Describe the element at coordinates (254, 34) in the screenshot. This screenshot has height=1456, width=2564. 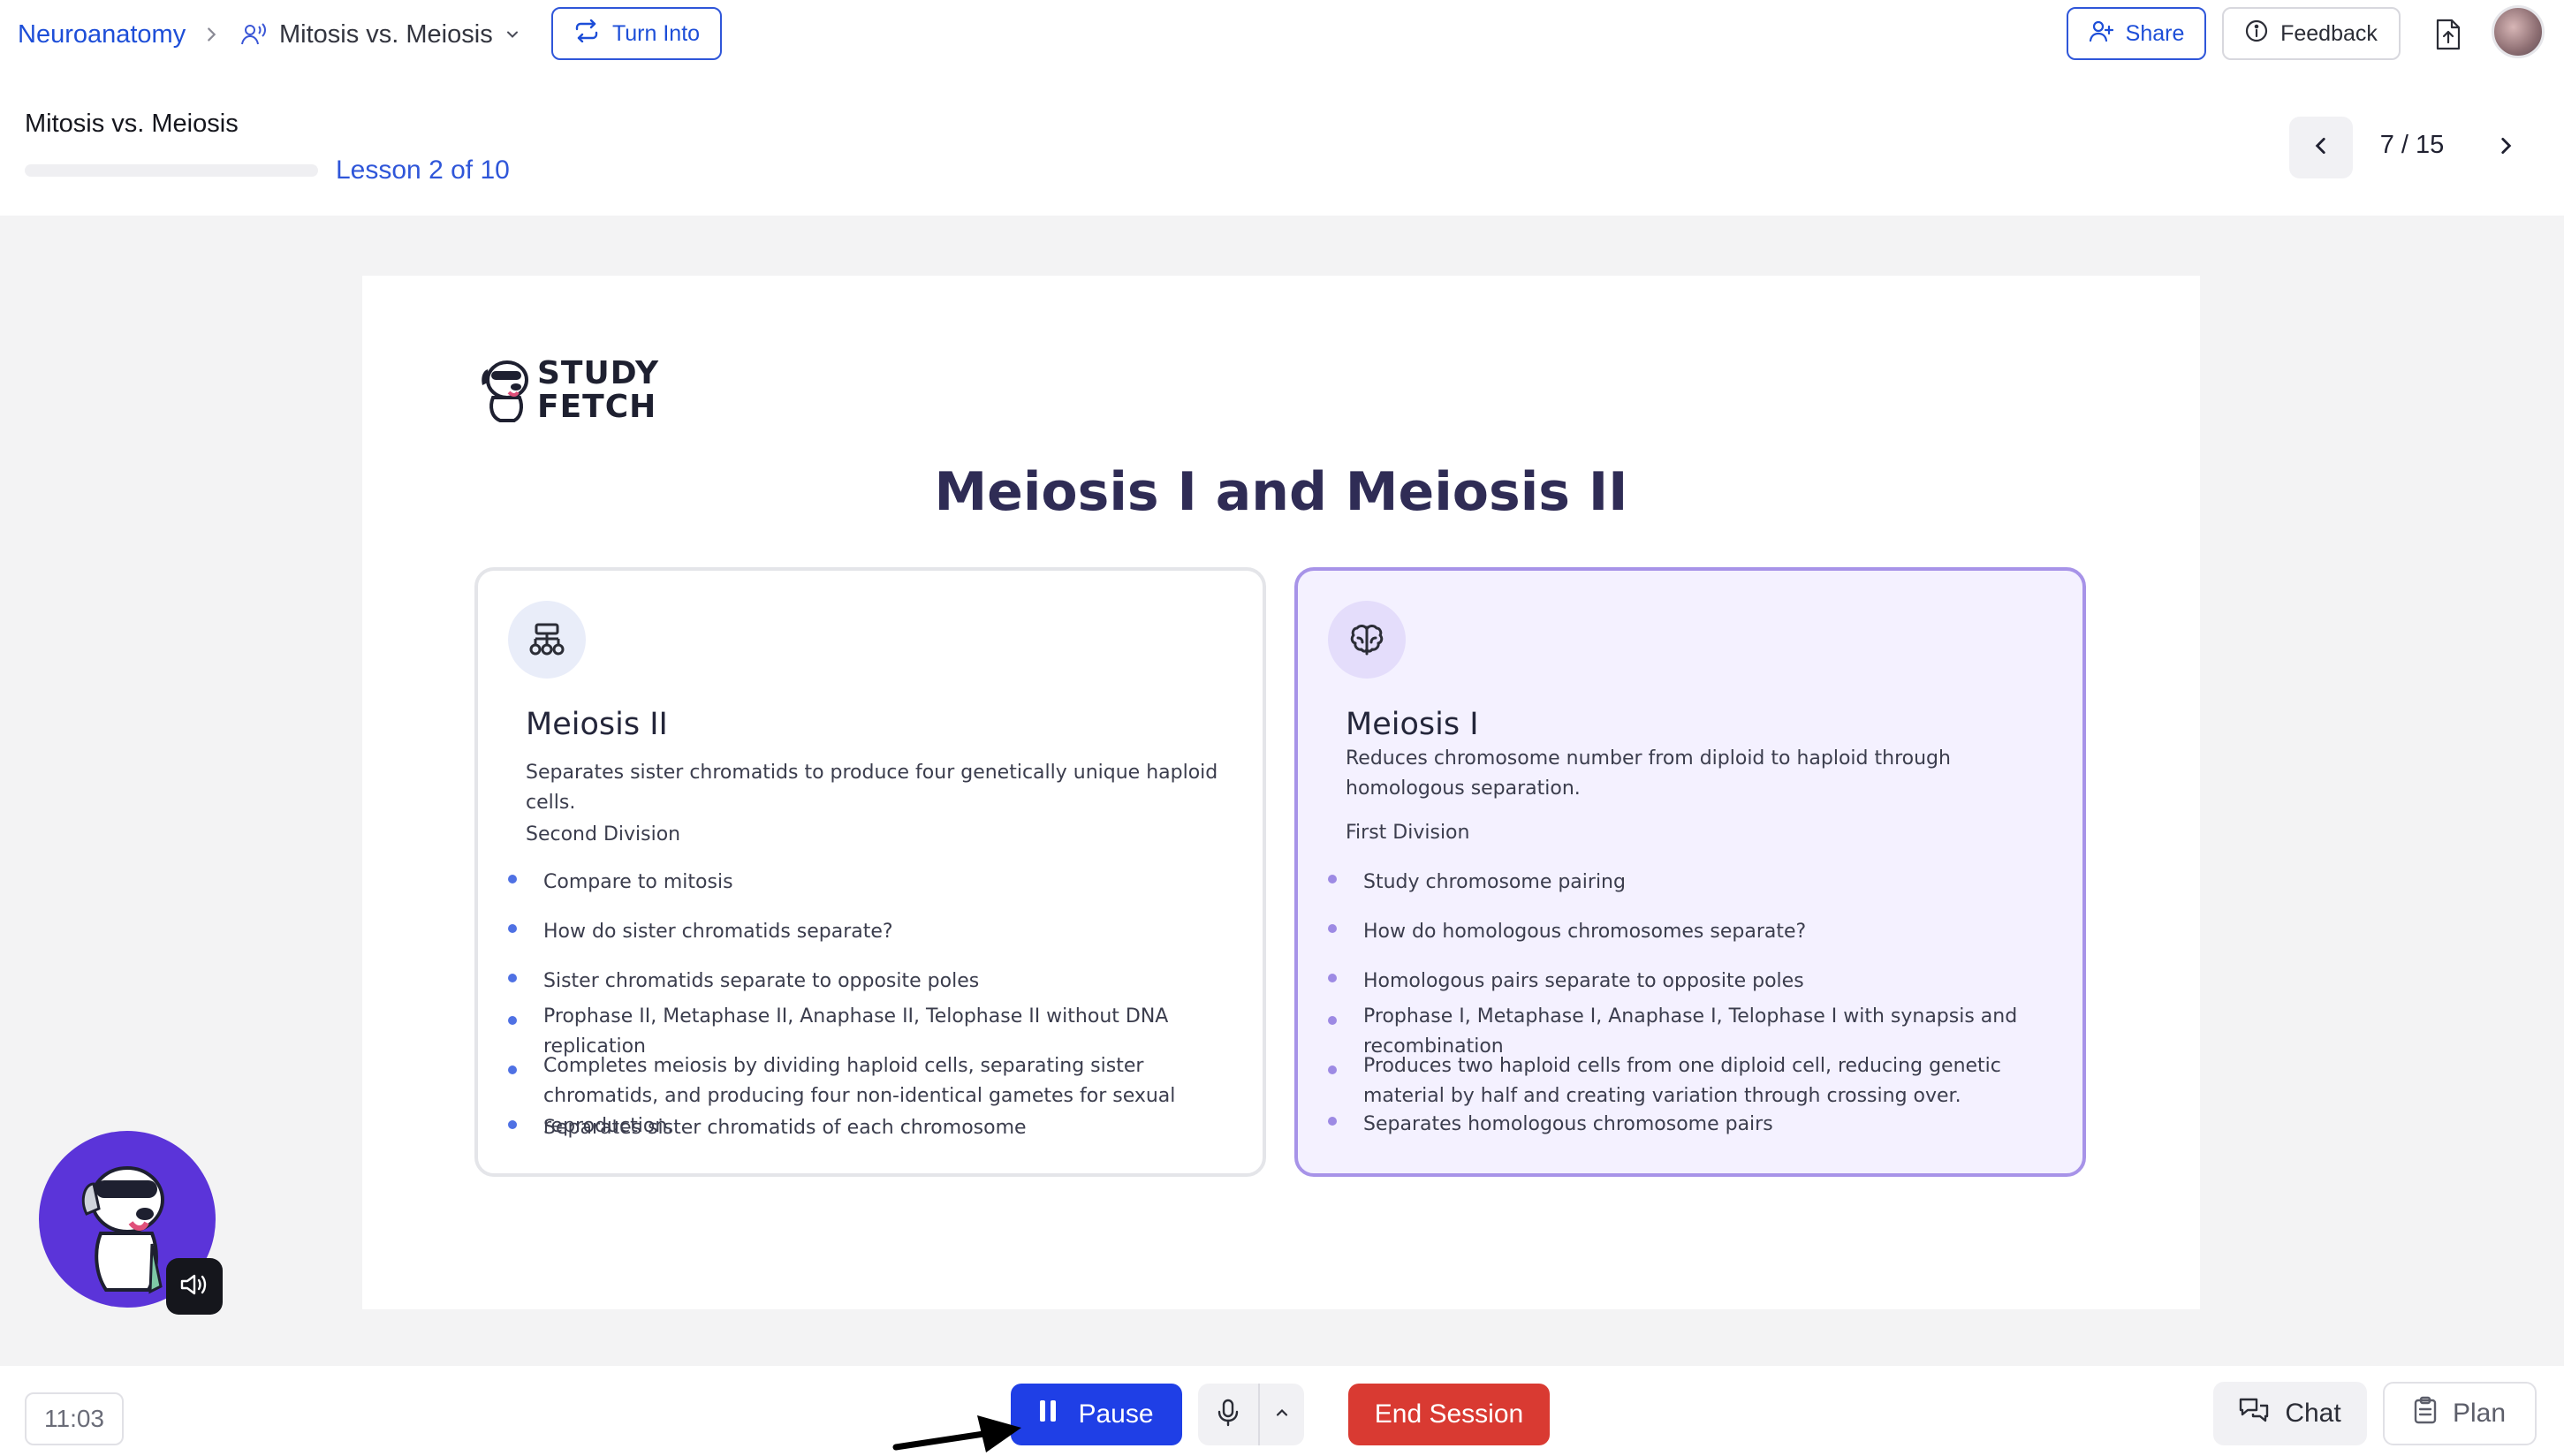
I see `voice-session-icon` at that location.